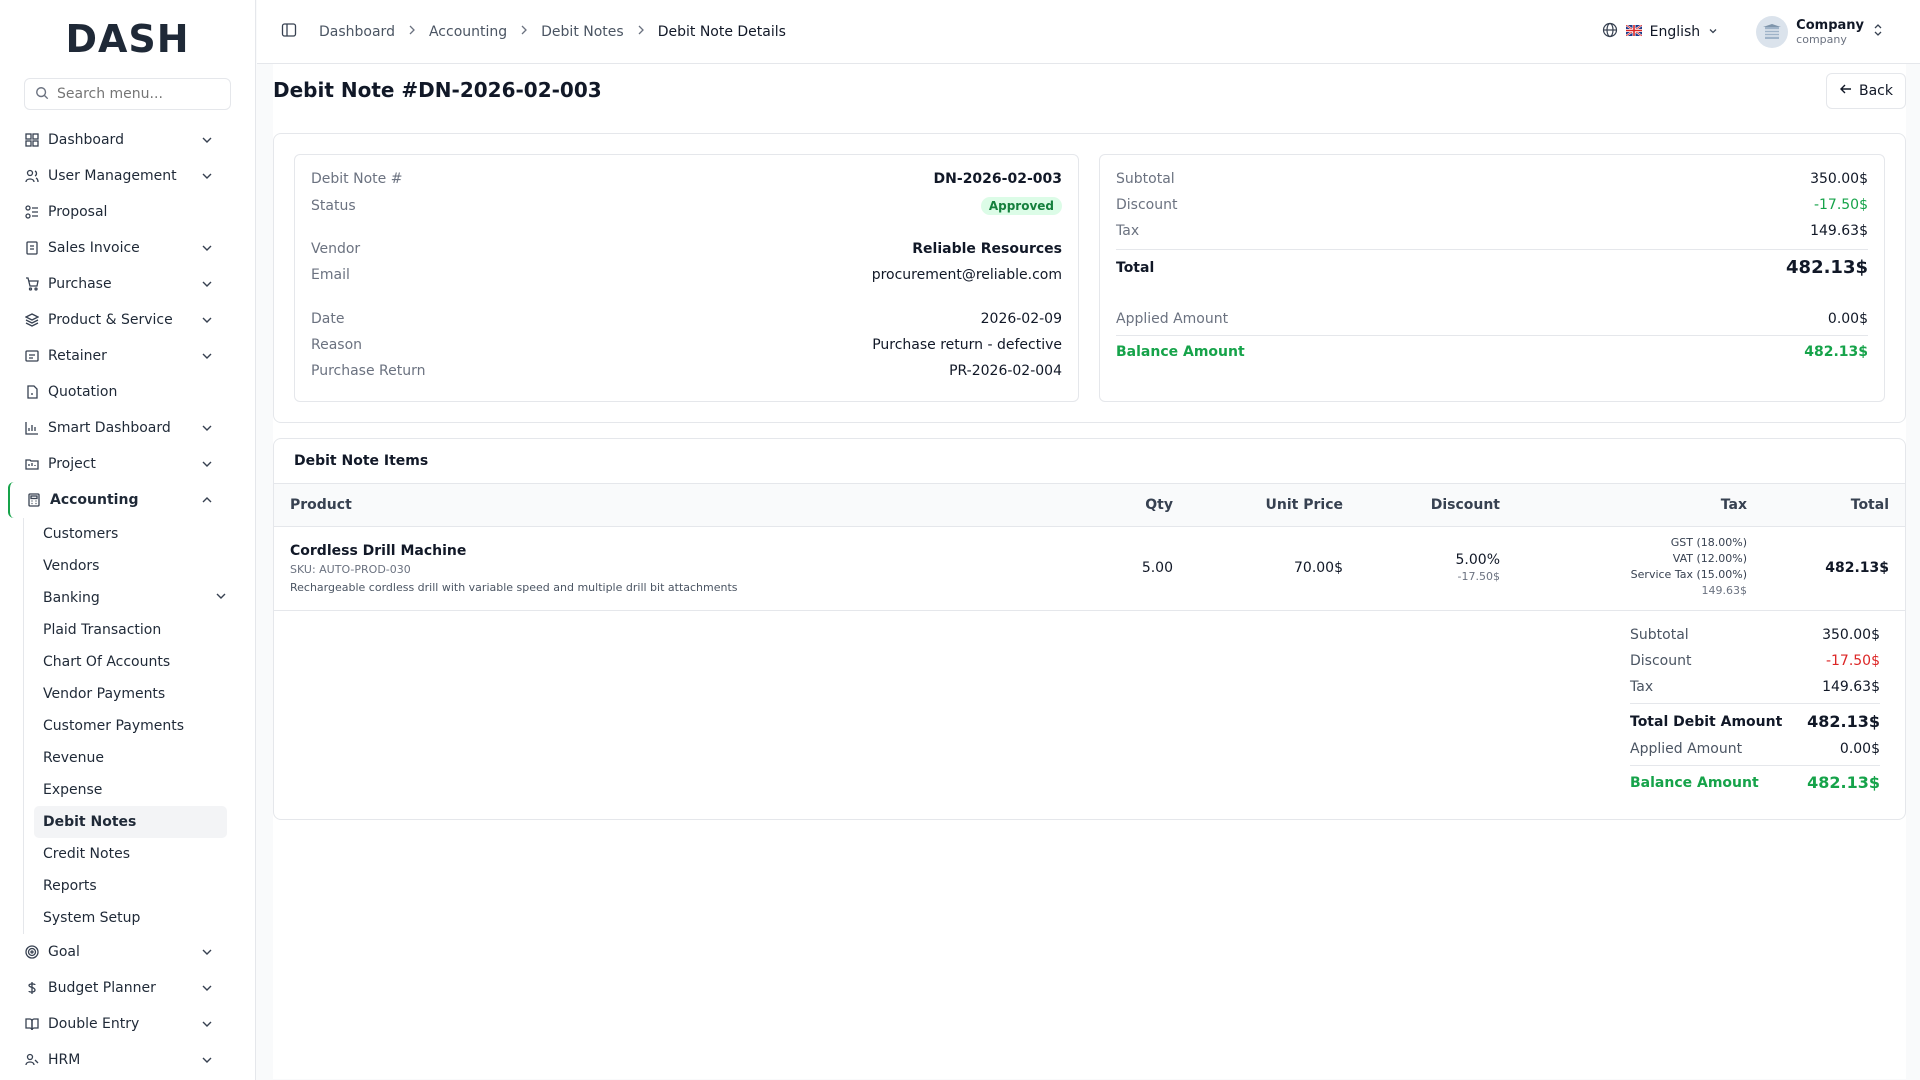  What do you see at coordinates (142, 94) in the screenshot?
I see `search-input` at bounding box center [142, 94].